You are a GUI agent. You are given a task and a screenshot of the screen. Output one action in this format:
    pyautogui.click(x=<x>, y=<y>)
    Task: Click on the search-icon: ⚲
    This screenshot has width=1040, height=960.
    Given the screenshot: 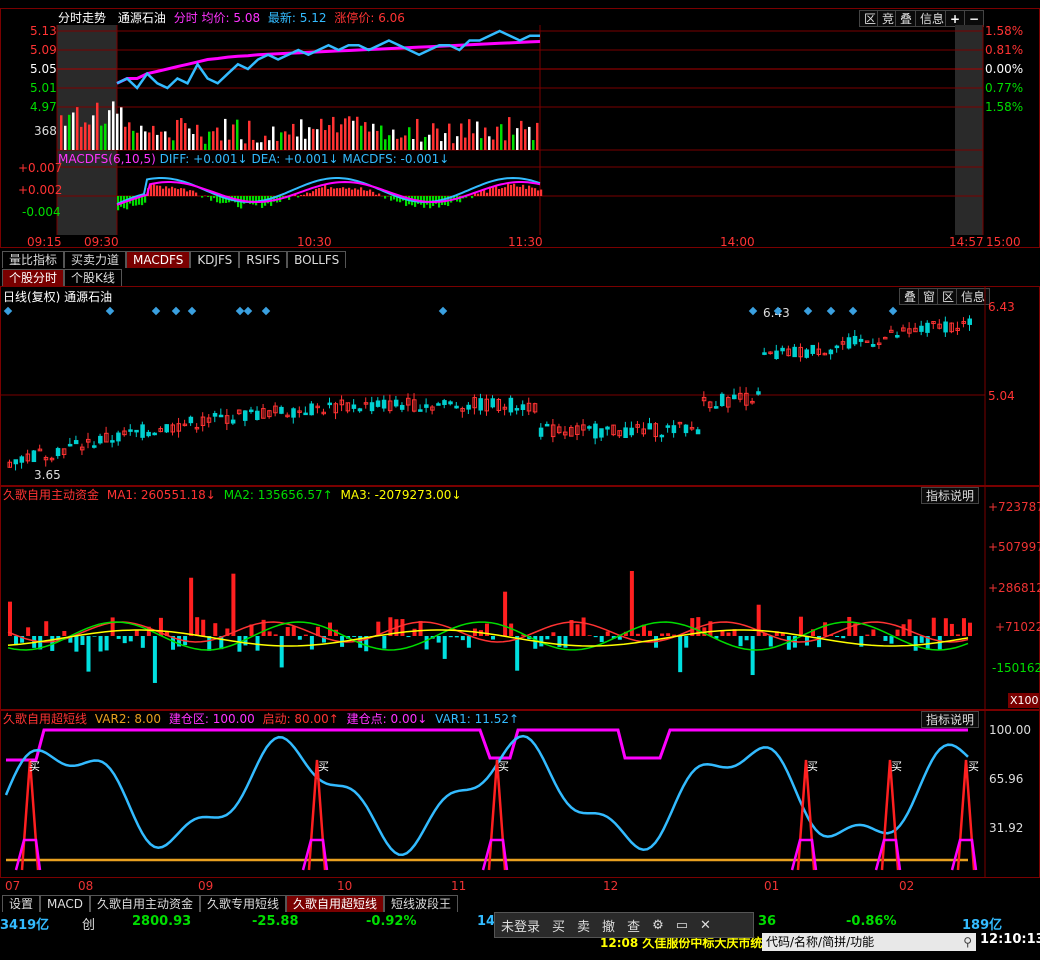 What is the action you would take?
    pyautogui.click(x=967, y=942)
    